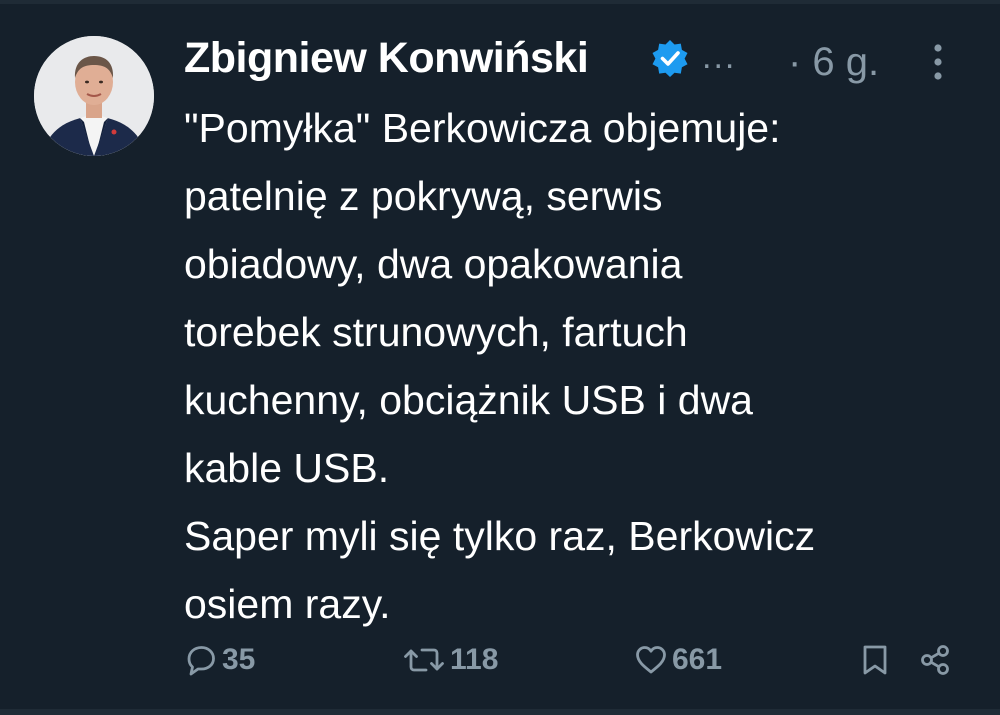 The height and width of the screenshot is (715, 1000). What do you see at coordinates (474, 659) in the screenshot?
I see `retweet-count: 118` at bounding box center [474, 659].